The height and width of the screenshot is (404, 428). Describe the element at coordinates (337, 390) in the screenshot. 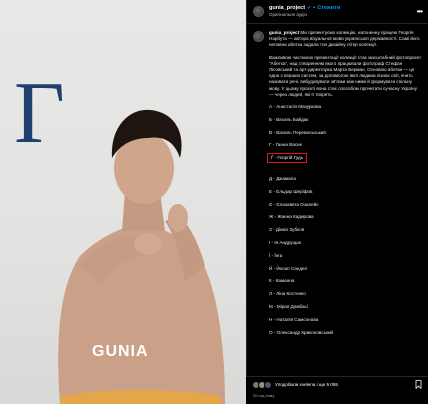

I see `post-footer: Уподобали xvelena і ще 5 055 20 год тому` at that location.